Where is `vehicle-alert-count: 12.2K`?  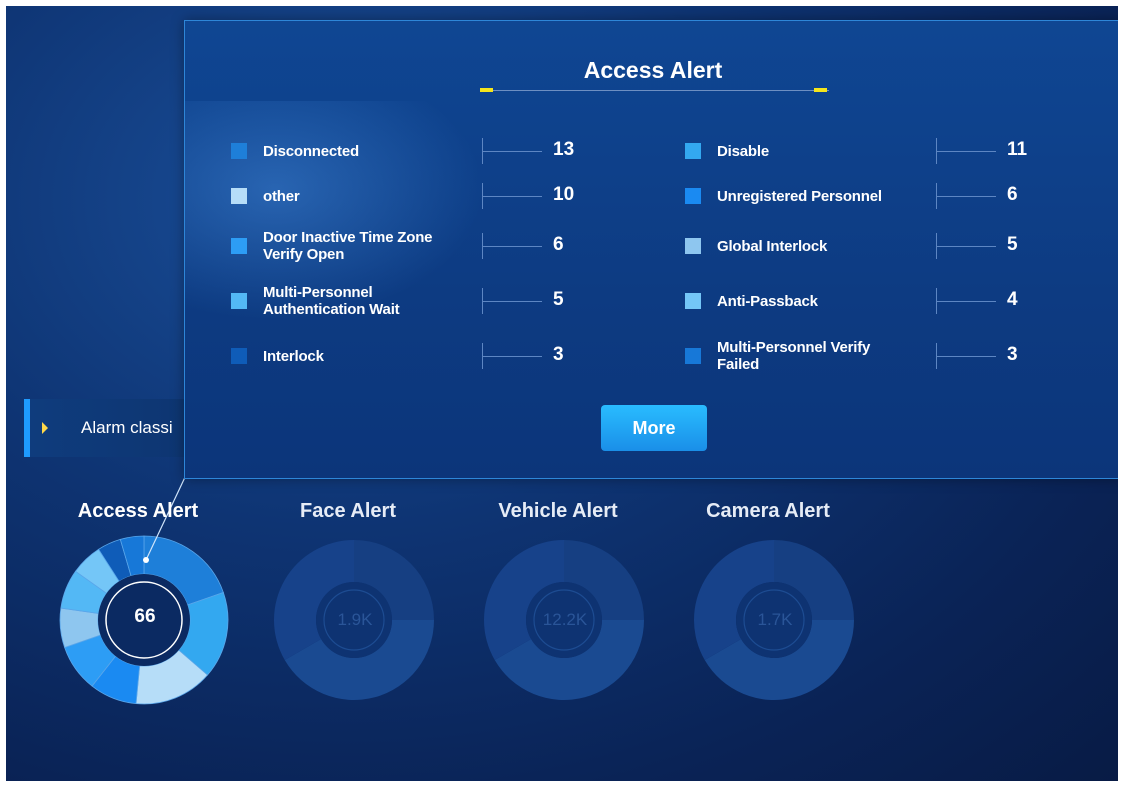
vehicle-alert-count: 12.2K is located at coordinates (565, 619).